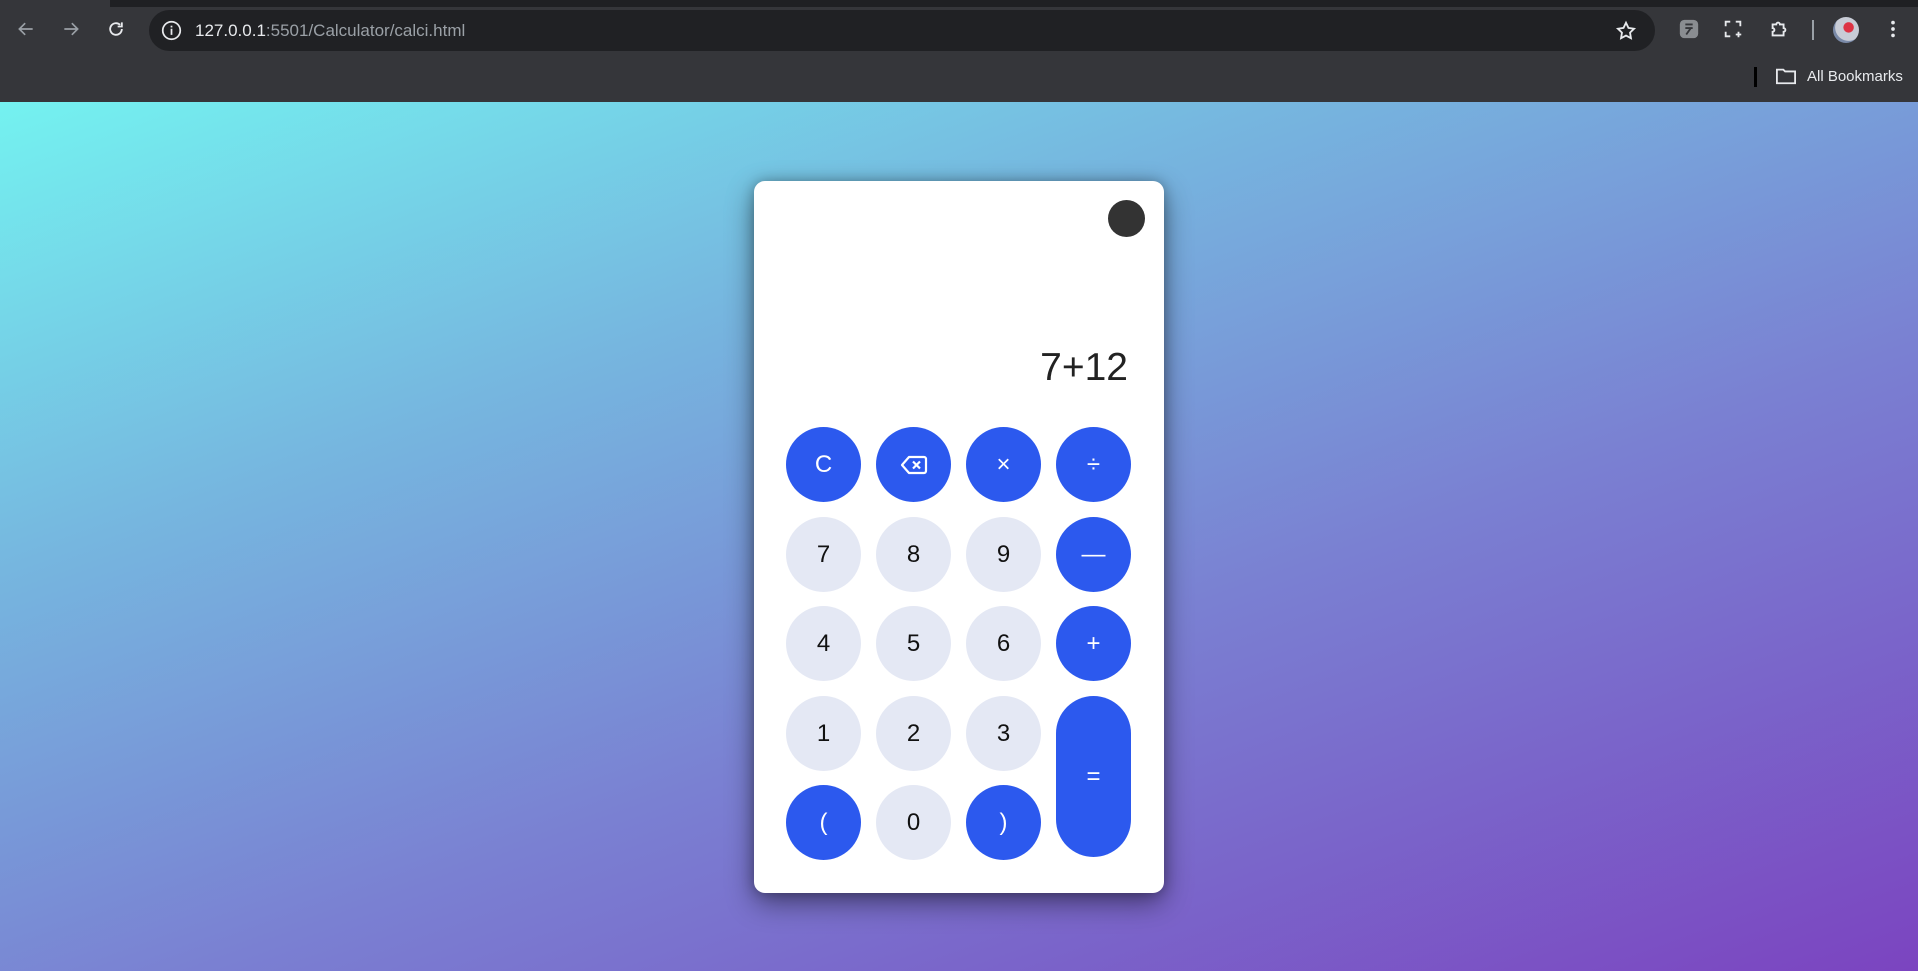 Image resolution: width=1918 pixels, height=971 pixels. I want to click on equals-button: =, so click(1093, 776).